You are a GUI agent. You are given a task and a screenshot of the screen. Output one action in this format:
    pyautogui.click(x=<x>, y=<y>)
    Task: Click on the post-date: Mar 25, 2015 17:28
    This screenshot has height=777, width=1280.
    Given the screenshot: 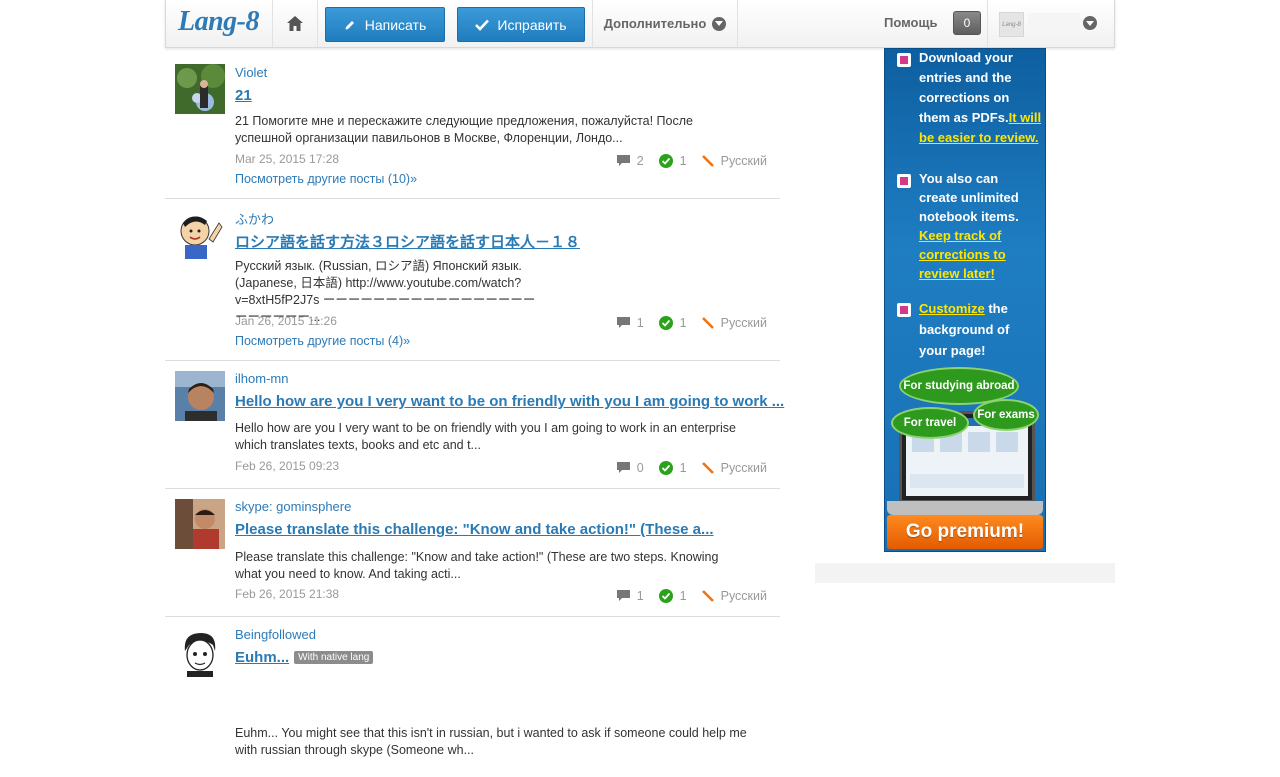 What is the action you would take?
    pyautogui.click(x=287, y=159)
    